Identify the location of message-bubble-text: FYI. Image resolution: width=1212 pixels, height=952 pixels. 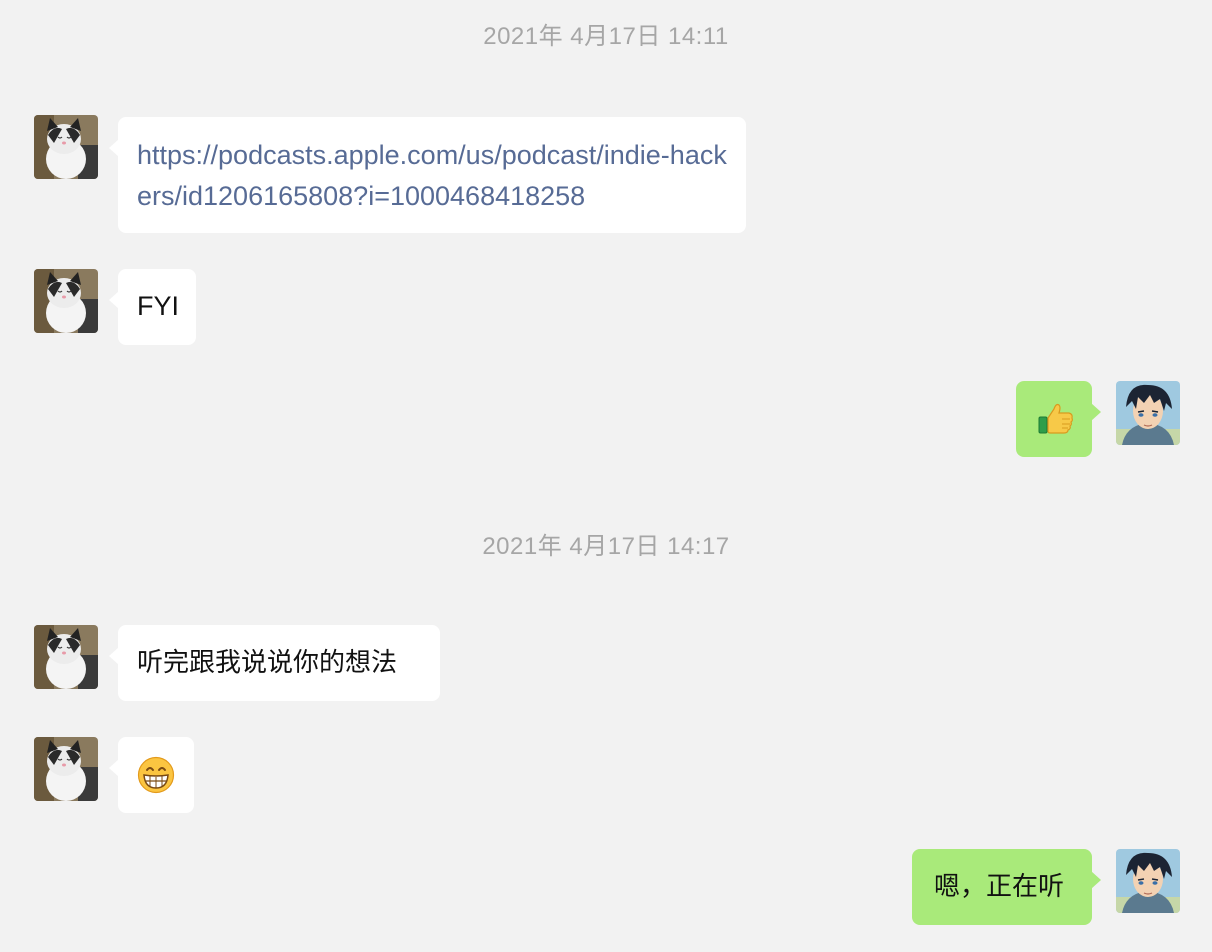
(152, 307).